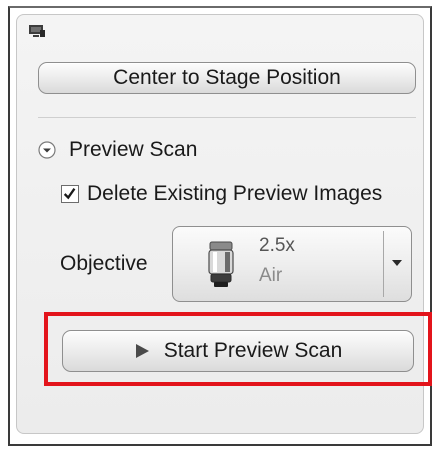 The image size is (440, 452). Describe the element at coordinates (47, 150) in the screenshot. I see `chevron-down-circle-icon` at that location.